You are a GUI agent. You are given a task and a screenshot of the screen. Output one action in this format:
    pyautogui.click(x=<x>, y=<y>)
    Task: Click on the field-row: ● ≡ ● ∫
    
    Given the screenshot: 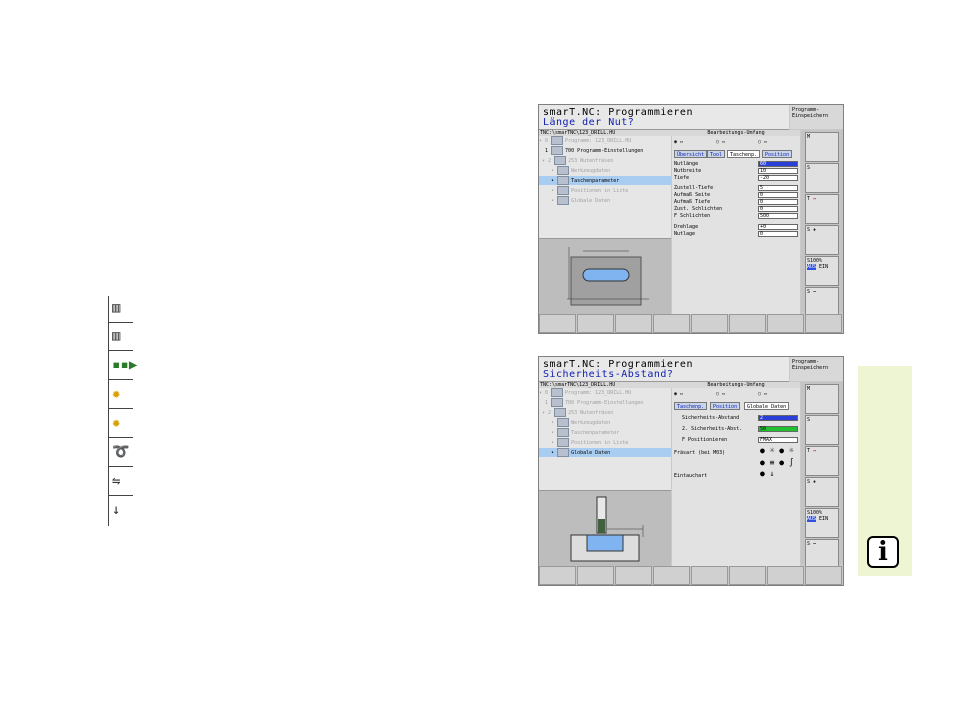 What is the action you would take?
    pyautogui.click(x=737, y=463)
    